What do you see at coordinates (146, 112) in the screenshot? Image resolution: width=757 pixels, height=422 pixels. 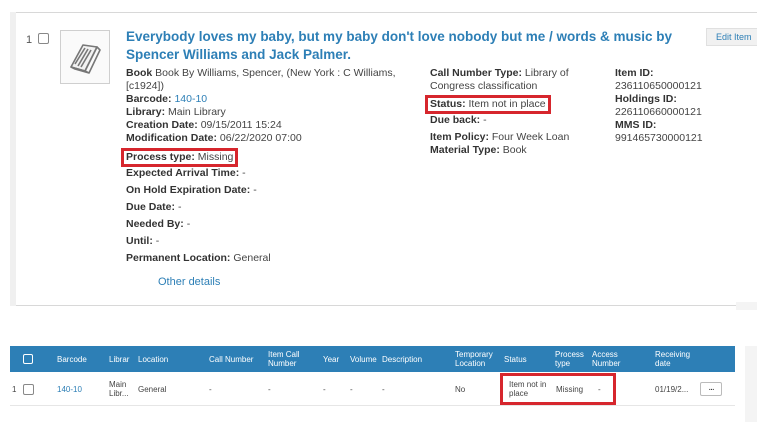 I see `library-label: Library:` at bounding box center [146, 112].